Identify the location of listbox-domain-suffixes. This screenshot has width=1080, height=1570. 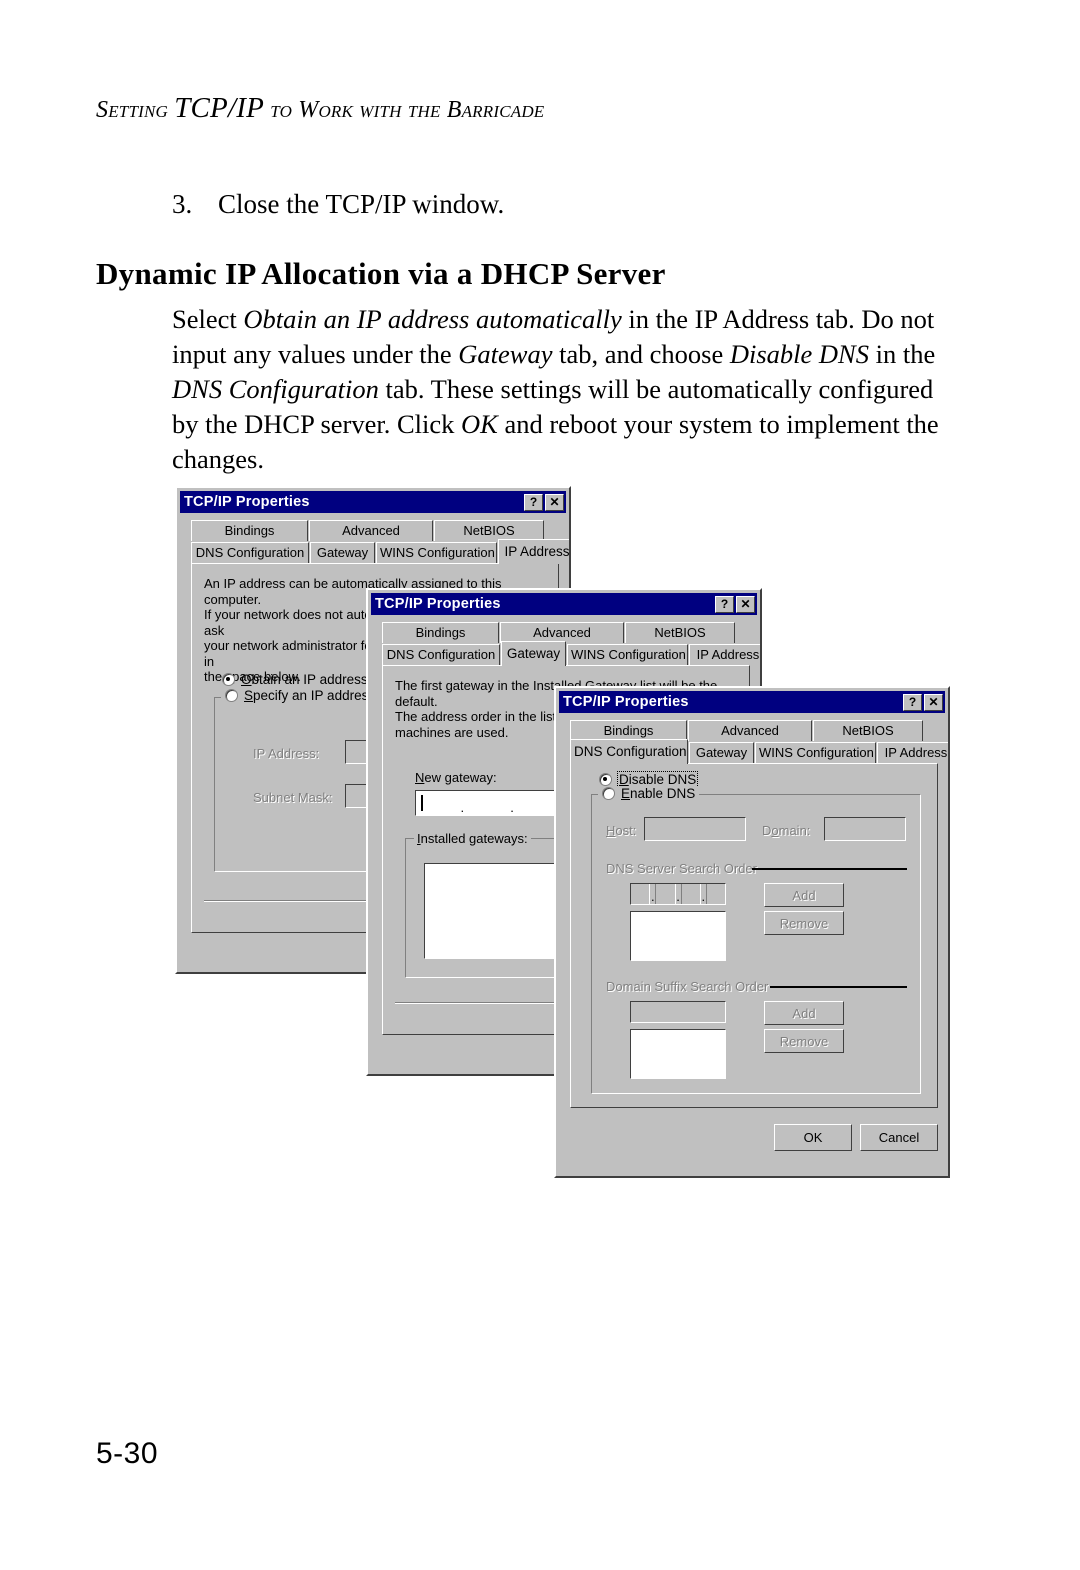
(678, 1054).